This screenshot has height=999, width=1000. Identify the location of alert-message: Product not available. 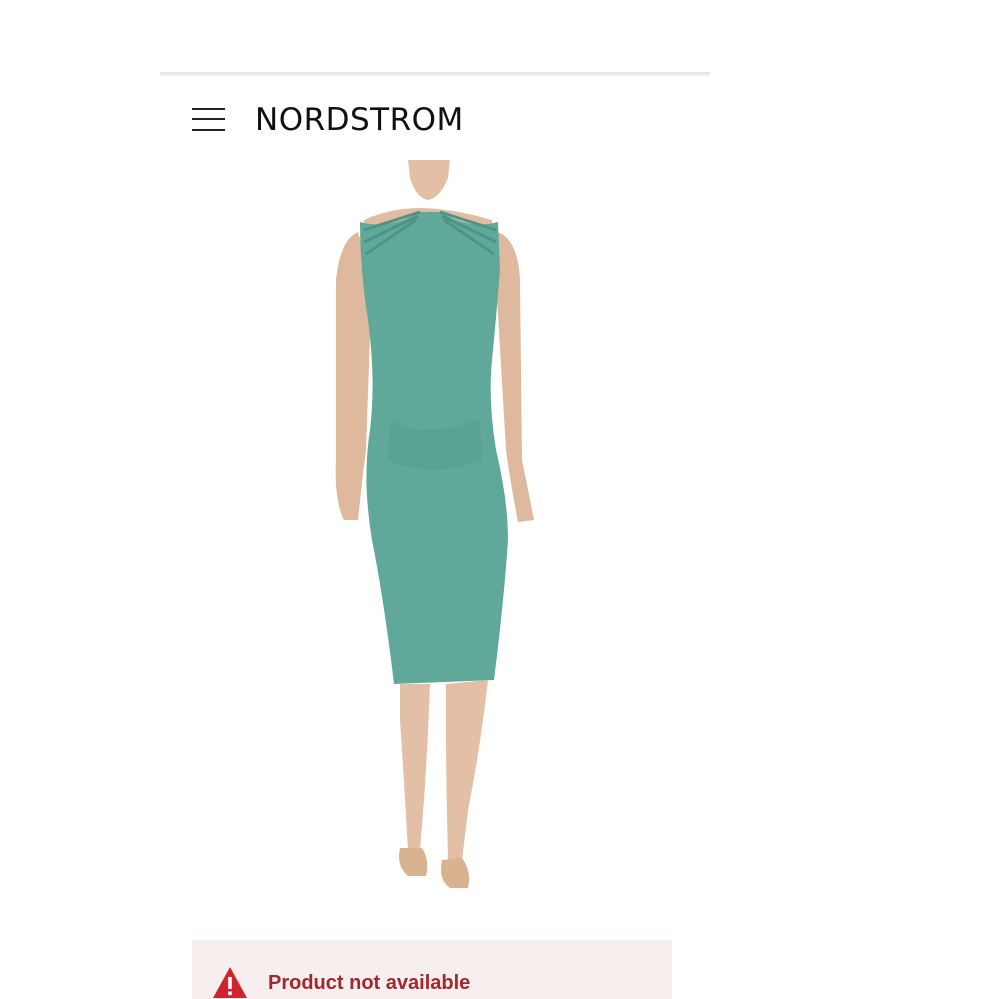
(369, 983).